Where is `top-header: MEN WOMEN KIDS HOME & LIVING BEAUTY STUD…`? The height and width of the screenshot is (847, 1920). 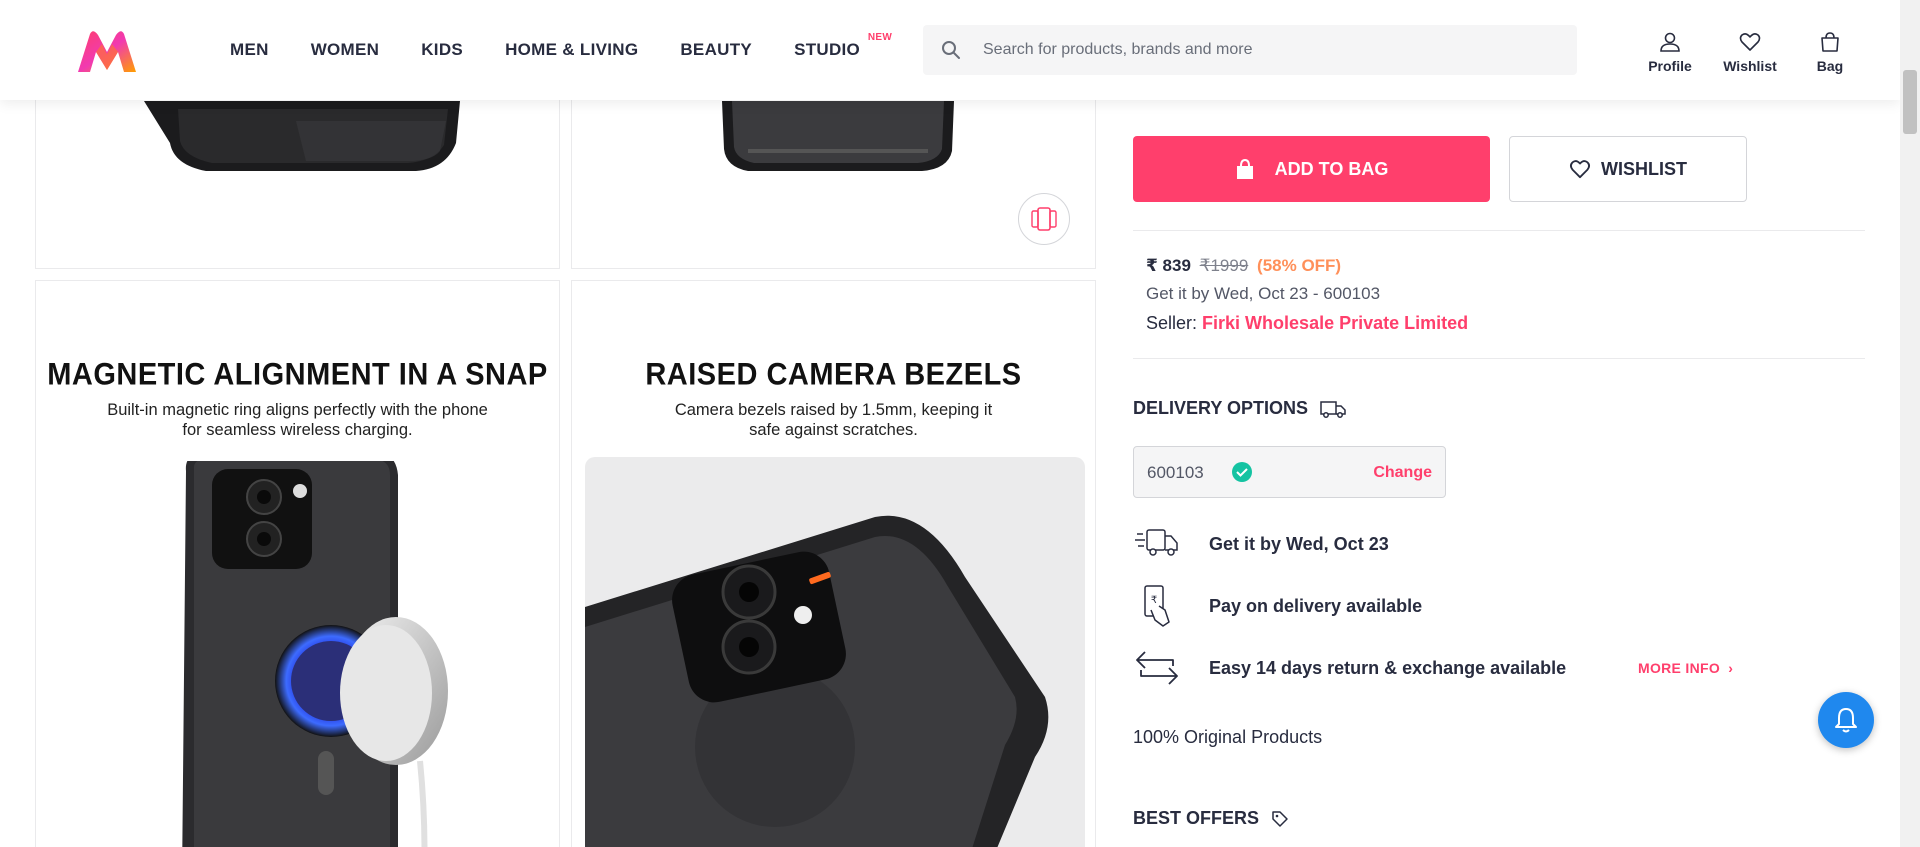 top-header: MEN WOMEN KIDS HOME & LIVING BEAUTY STUD… is located at coordinates (950, 50).